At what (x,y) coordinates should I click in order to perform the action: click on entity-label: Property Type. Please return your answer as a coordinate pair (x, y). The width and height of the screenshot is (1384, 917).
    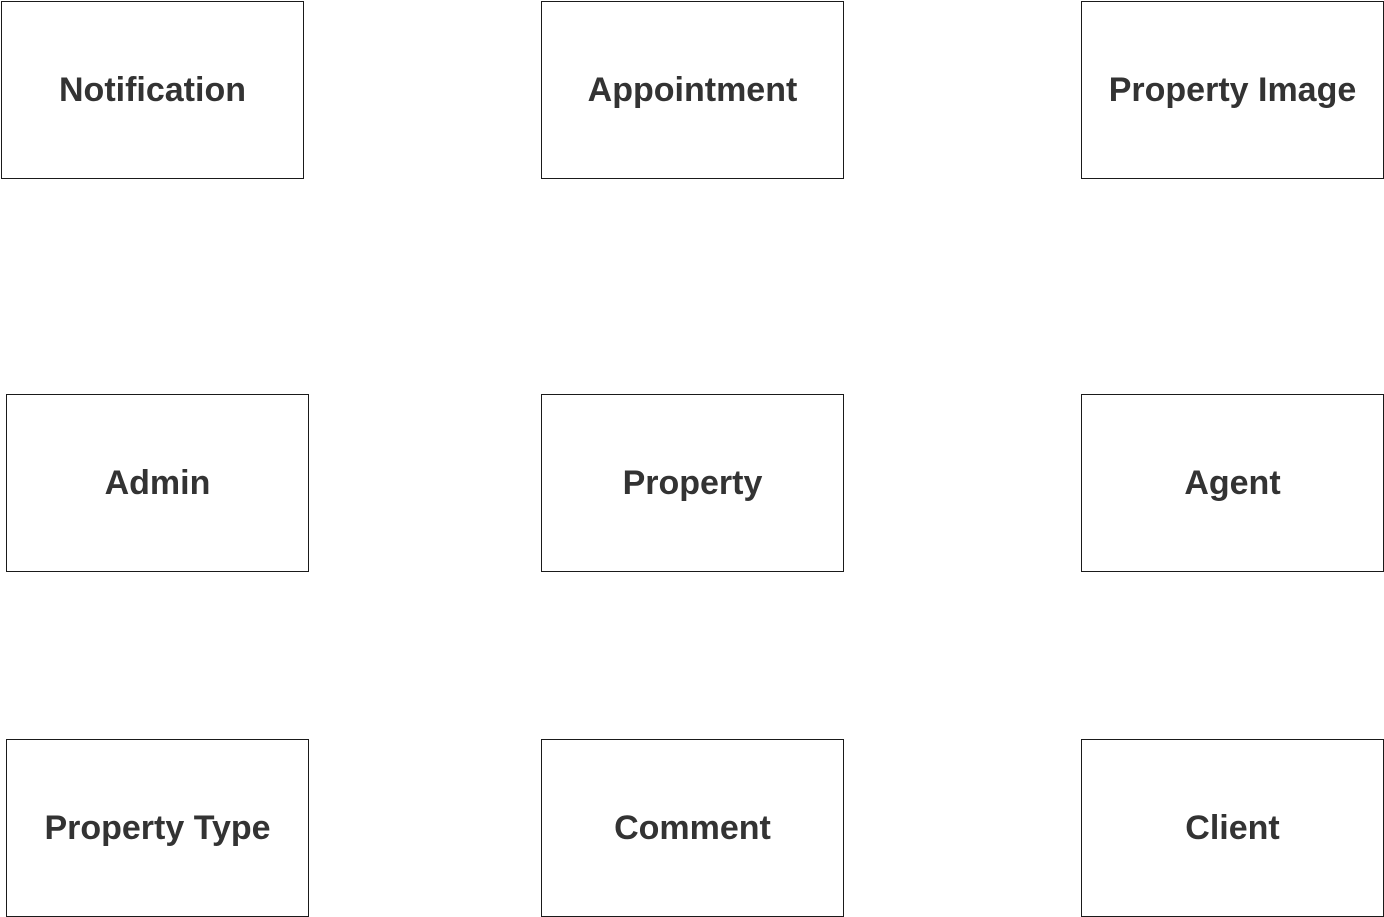
    Looking at the image, I should click on (157, 827).